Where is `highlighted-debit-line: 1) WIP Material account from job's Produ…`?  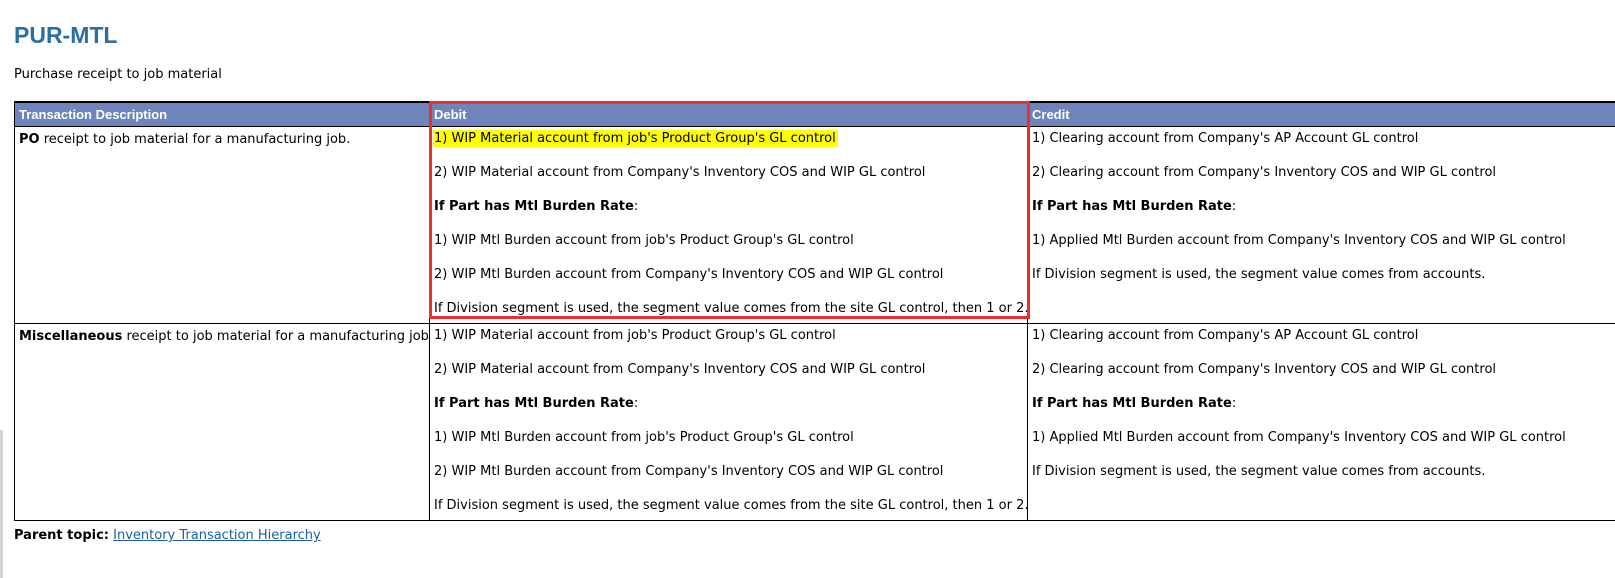 highlighted-debit-line: 1) WIP Material account from job's Produ… is located at coordinates (635, 138).